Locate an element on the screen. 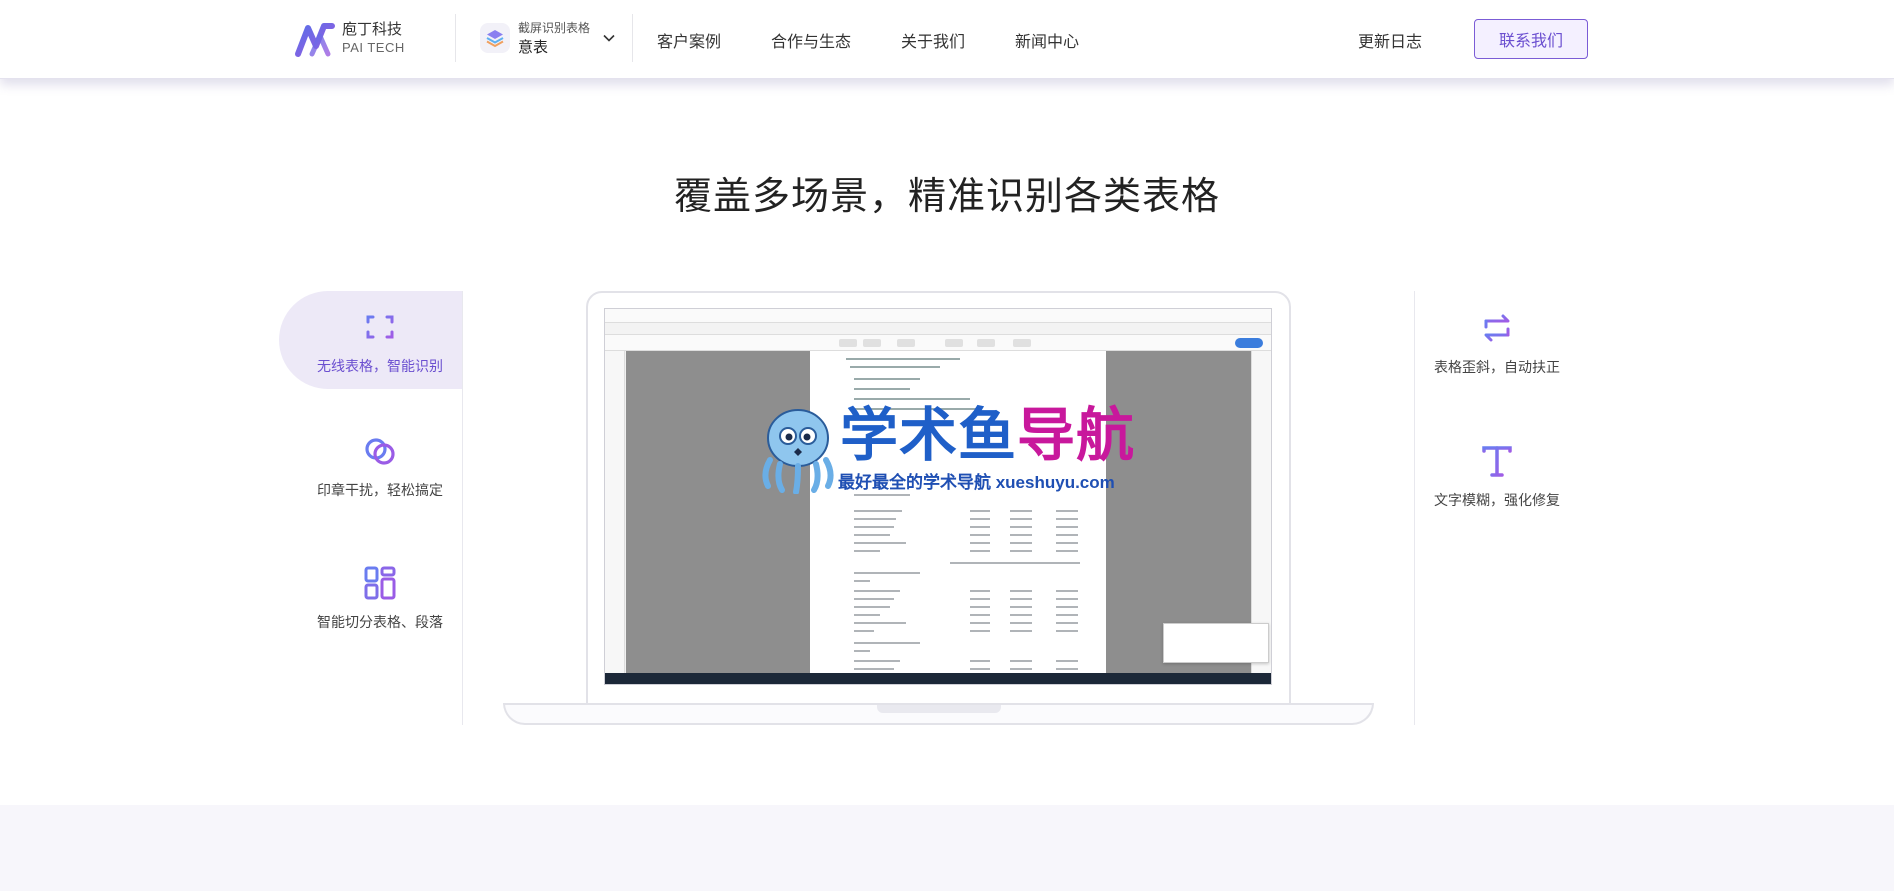 The image size is (1894, 891). site-watermark: 学术鱼导航 最好最全的学术导航 xueshuyu.com is located at coordinates (946, 448).